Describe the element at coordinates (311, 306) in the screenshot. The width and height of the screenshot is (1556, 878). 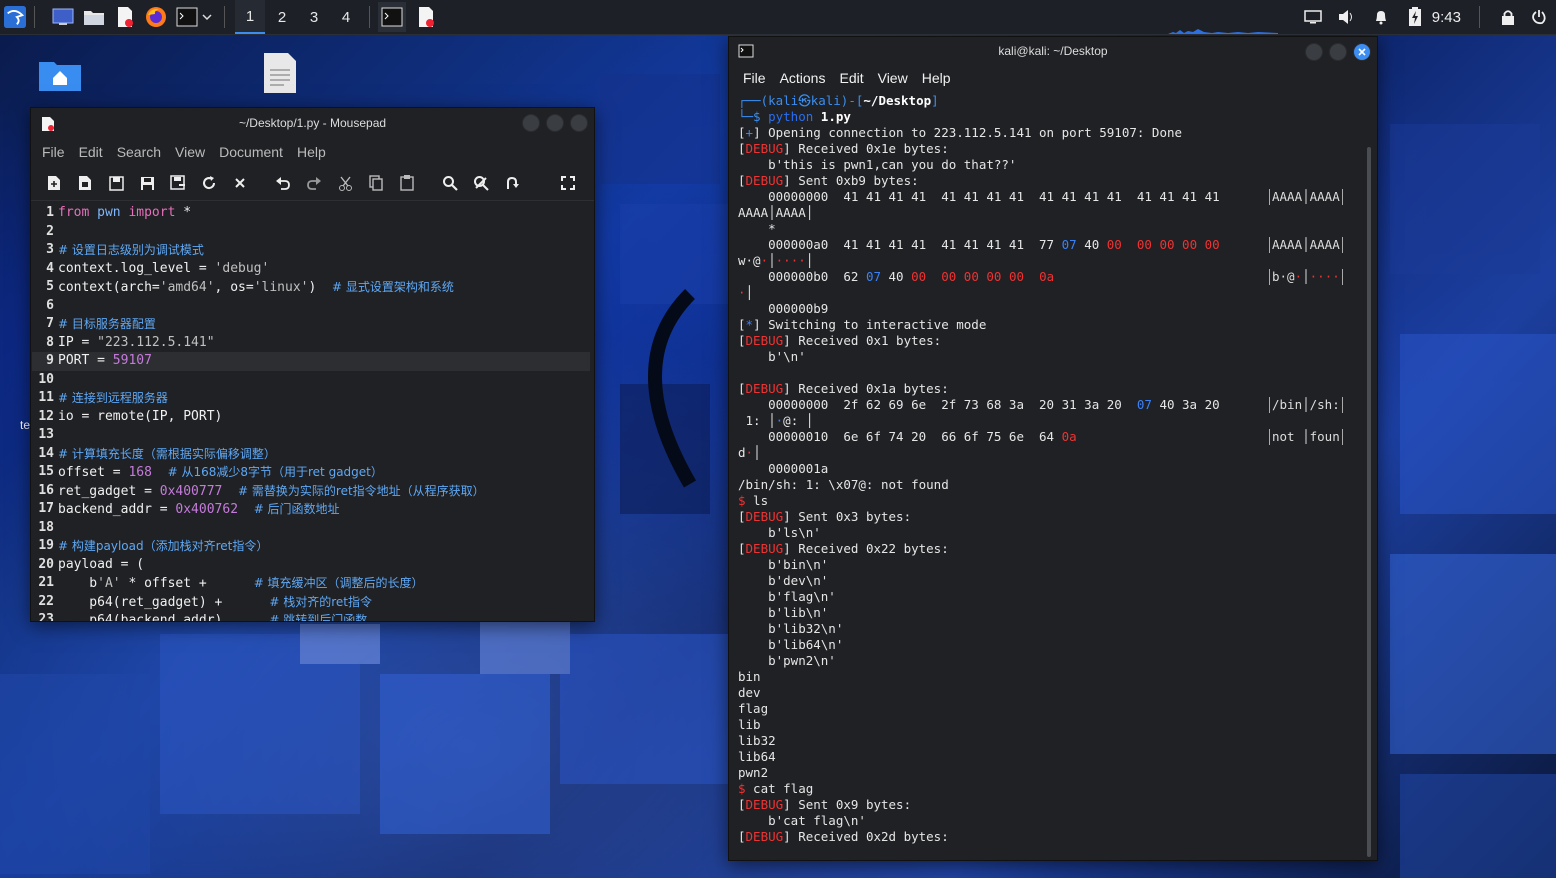
I see `code-line: 6` at that location.